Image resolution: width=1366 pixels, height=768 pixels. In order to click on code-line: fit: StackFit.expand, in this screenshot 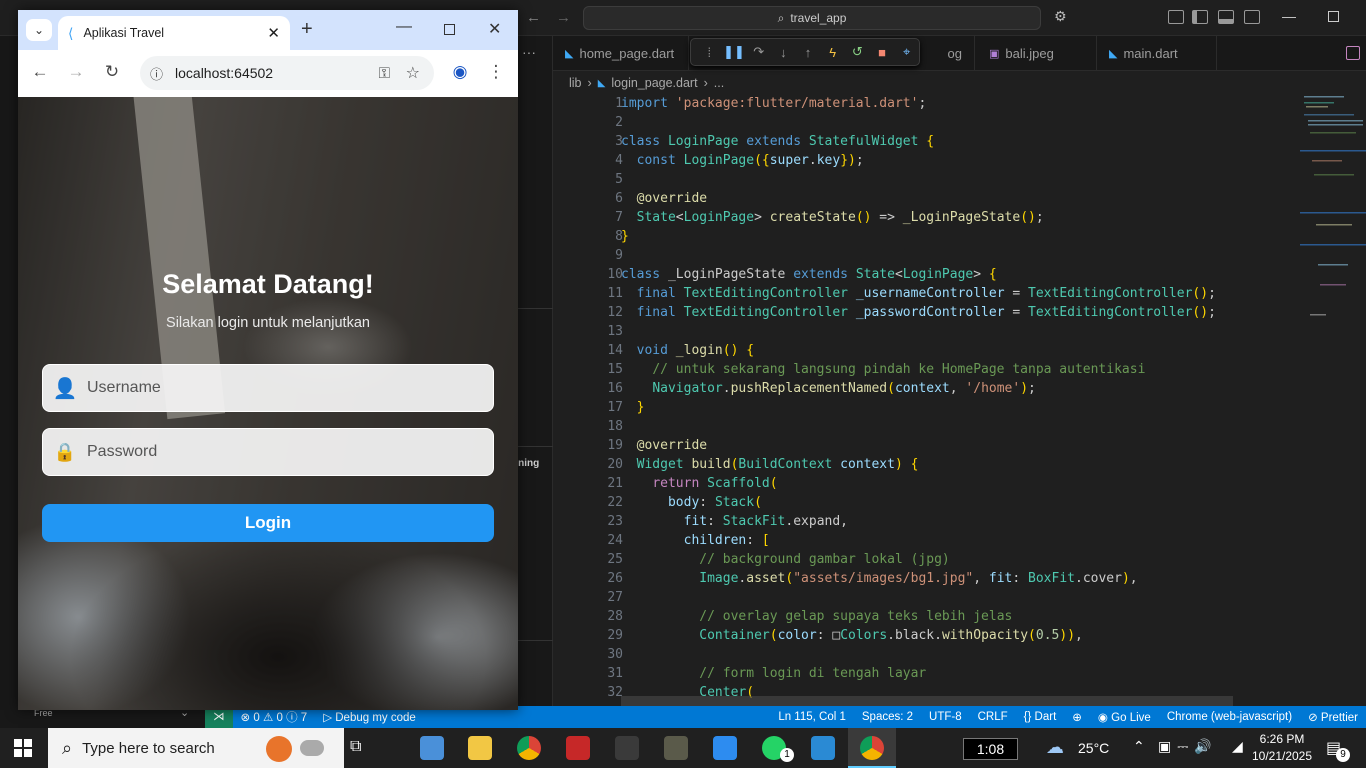, I will do `click(734, 521)`.